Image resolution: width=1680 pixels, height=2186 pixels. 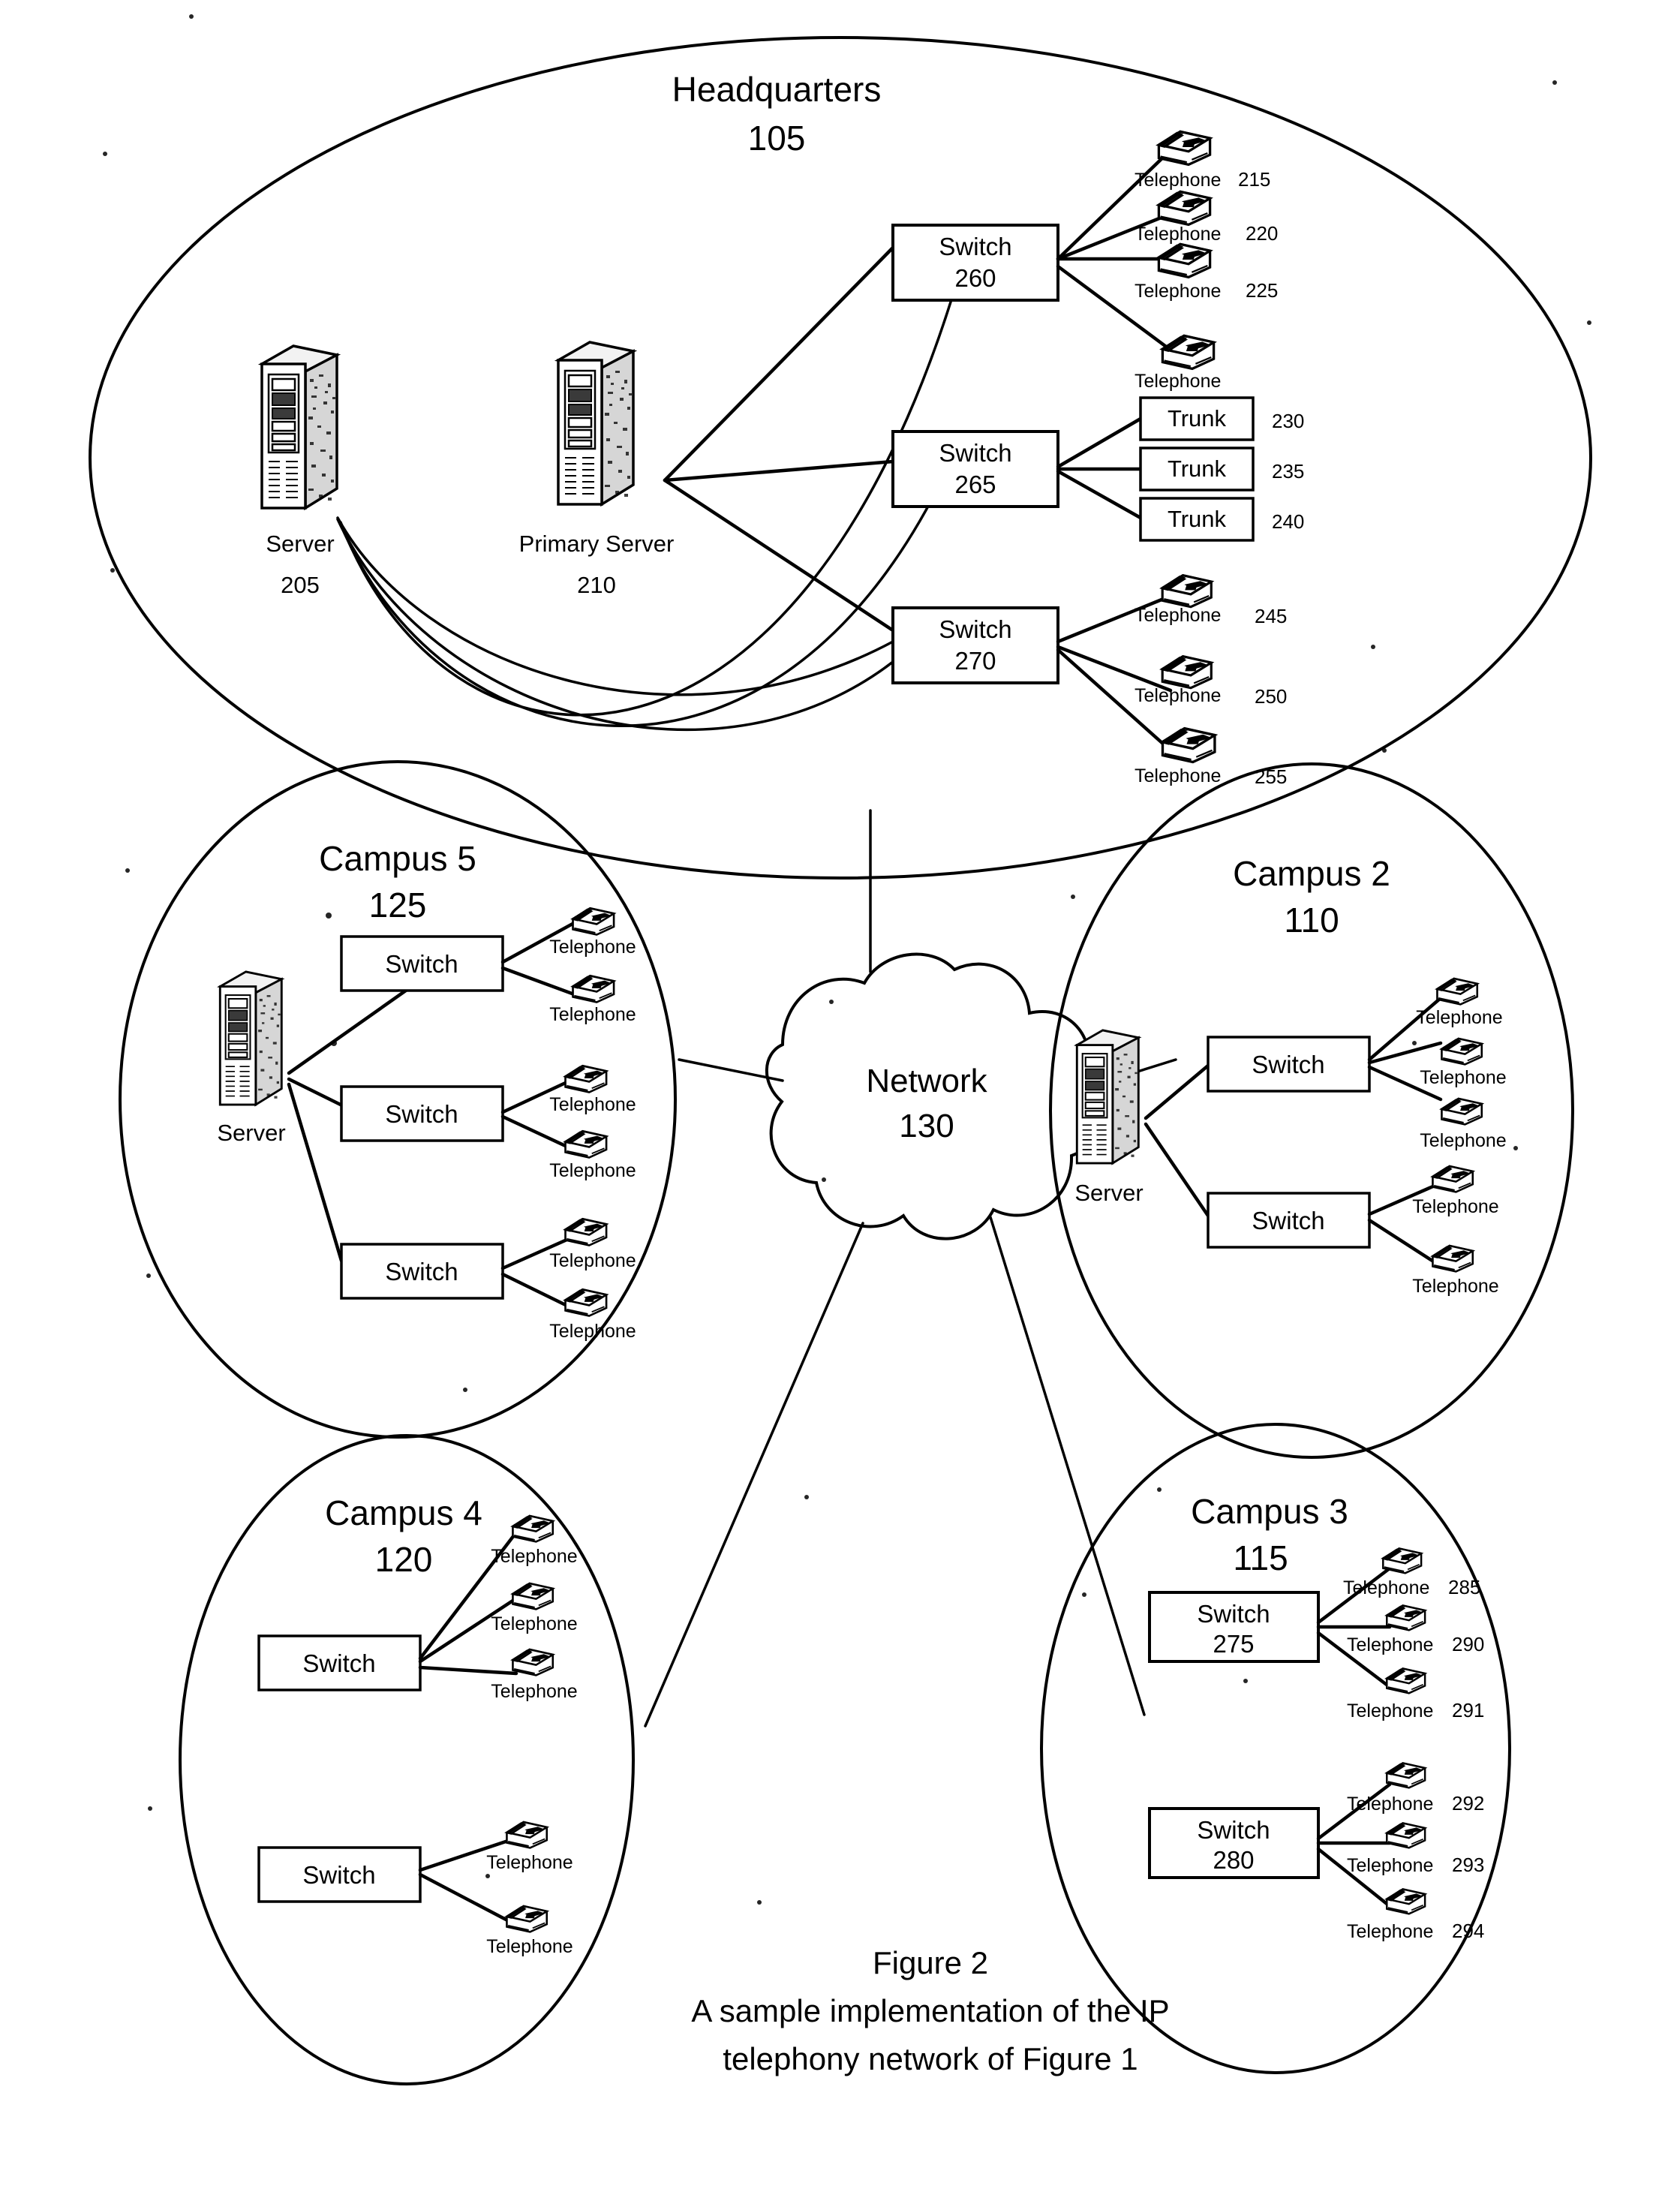 What do you see at coordinates (586, 1302) in the screenshot?
I see `campus5-s3-telephone-2-icon` at bounding box center [586, 1302].